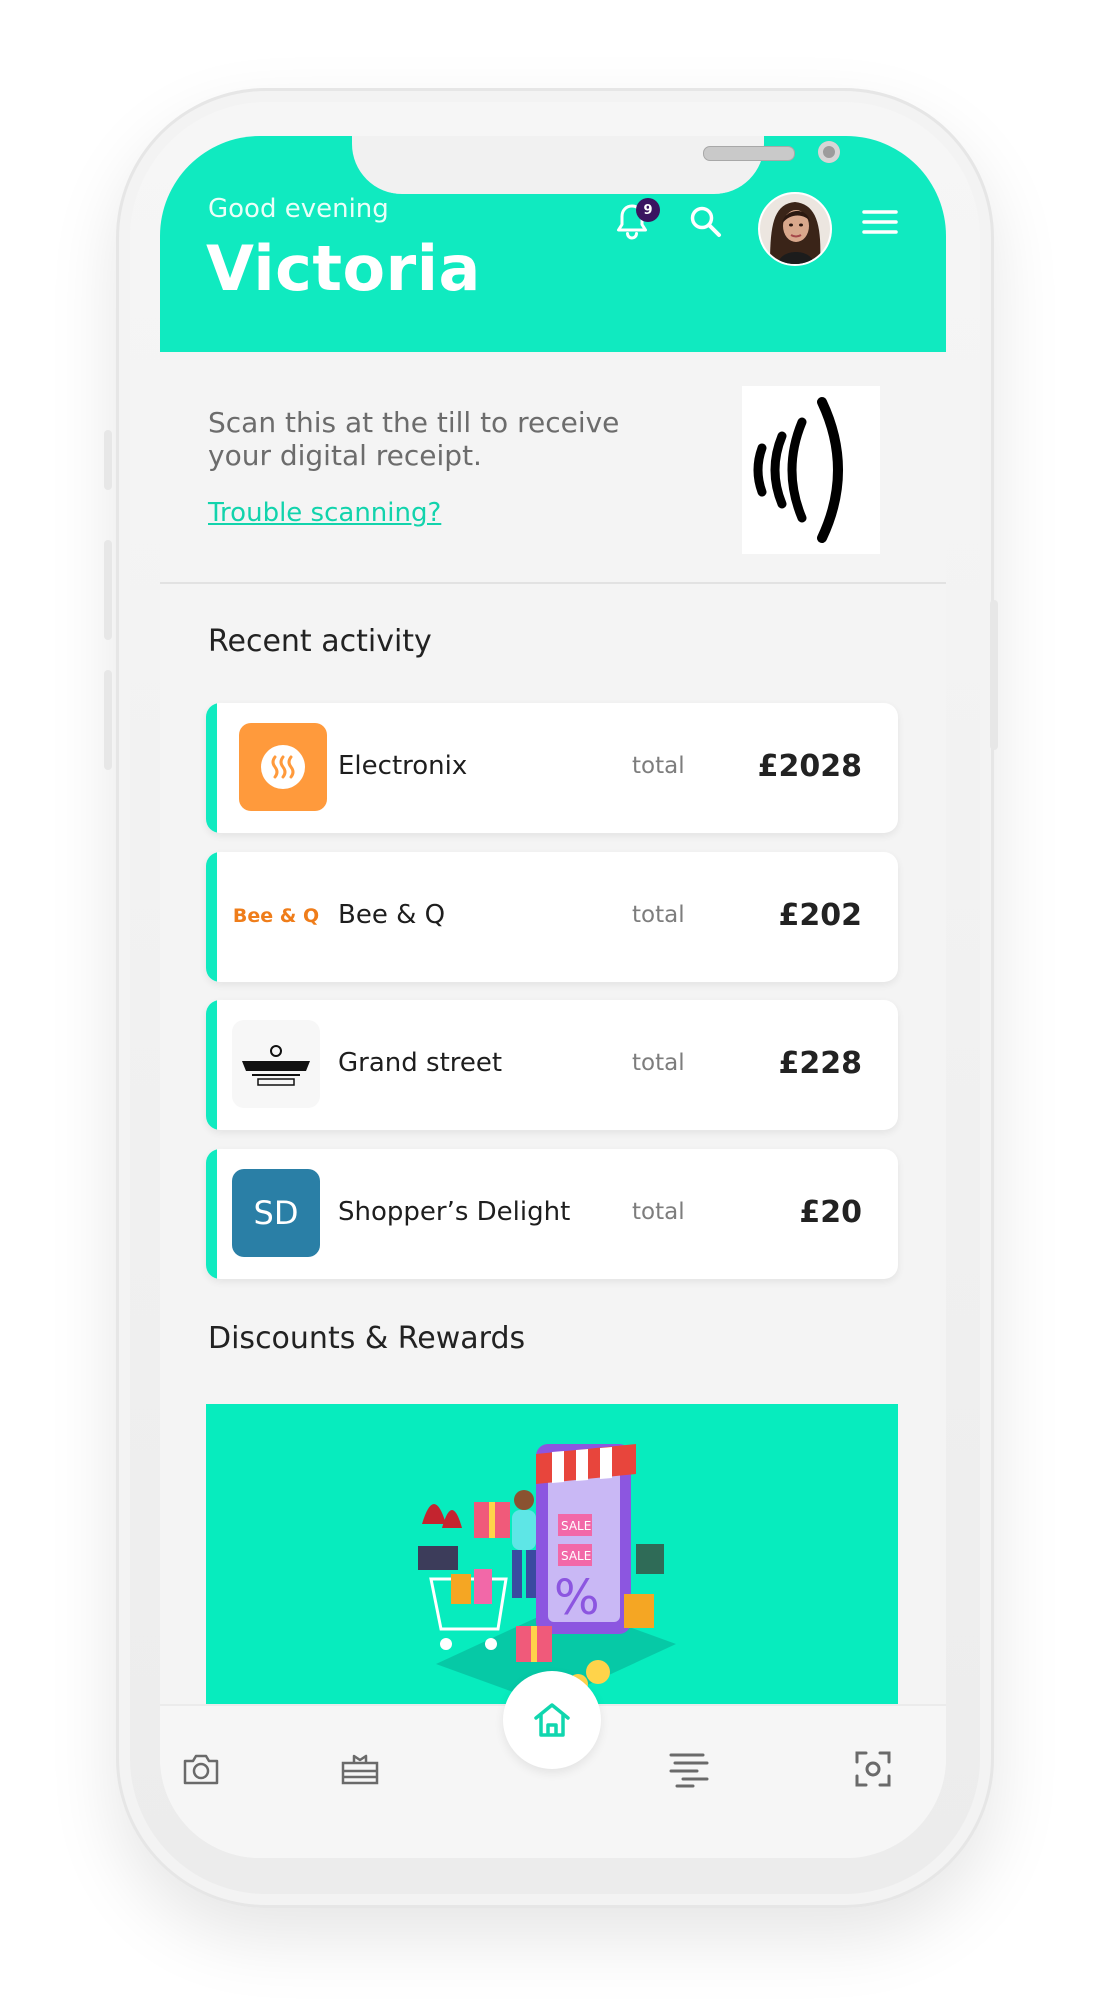 The height and width of the screenshot is (2005, 1117). Describe the element at coordinates (648, 210) in the screenshot. I see `notification-badge: 9` at that location.